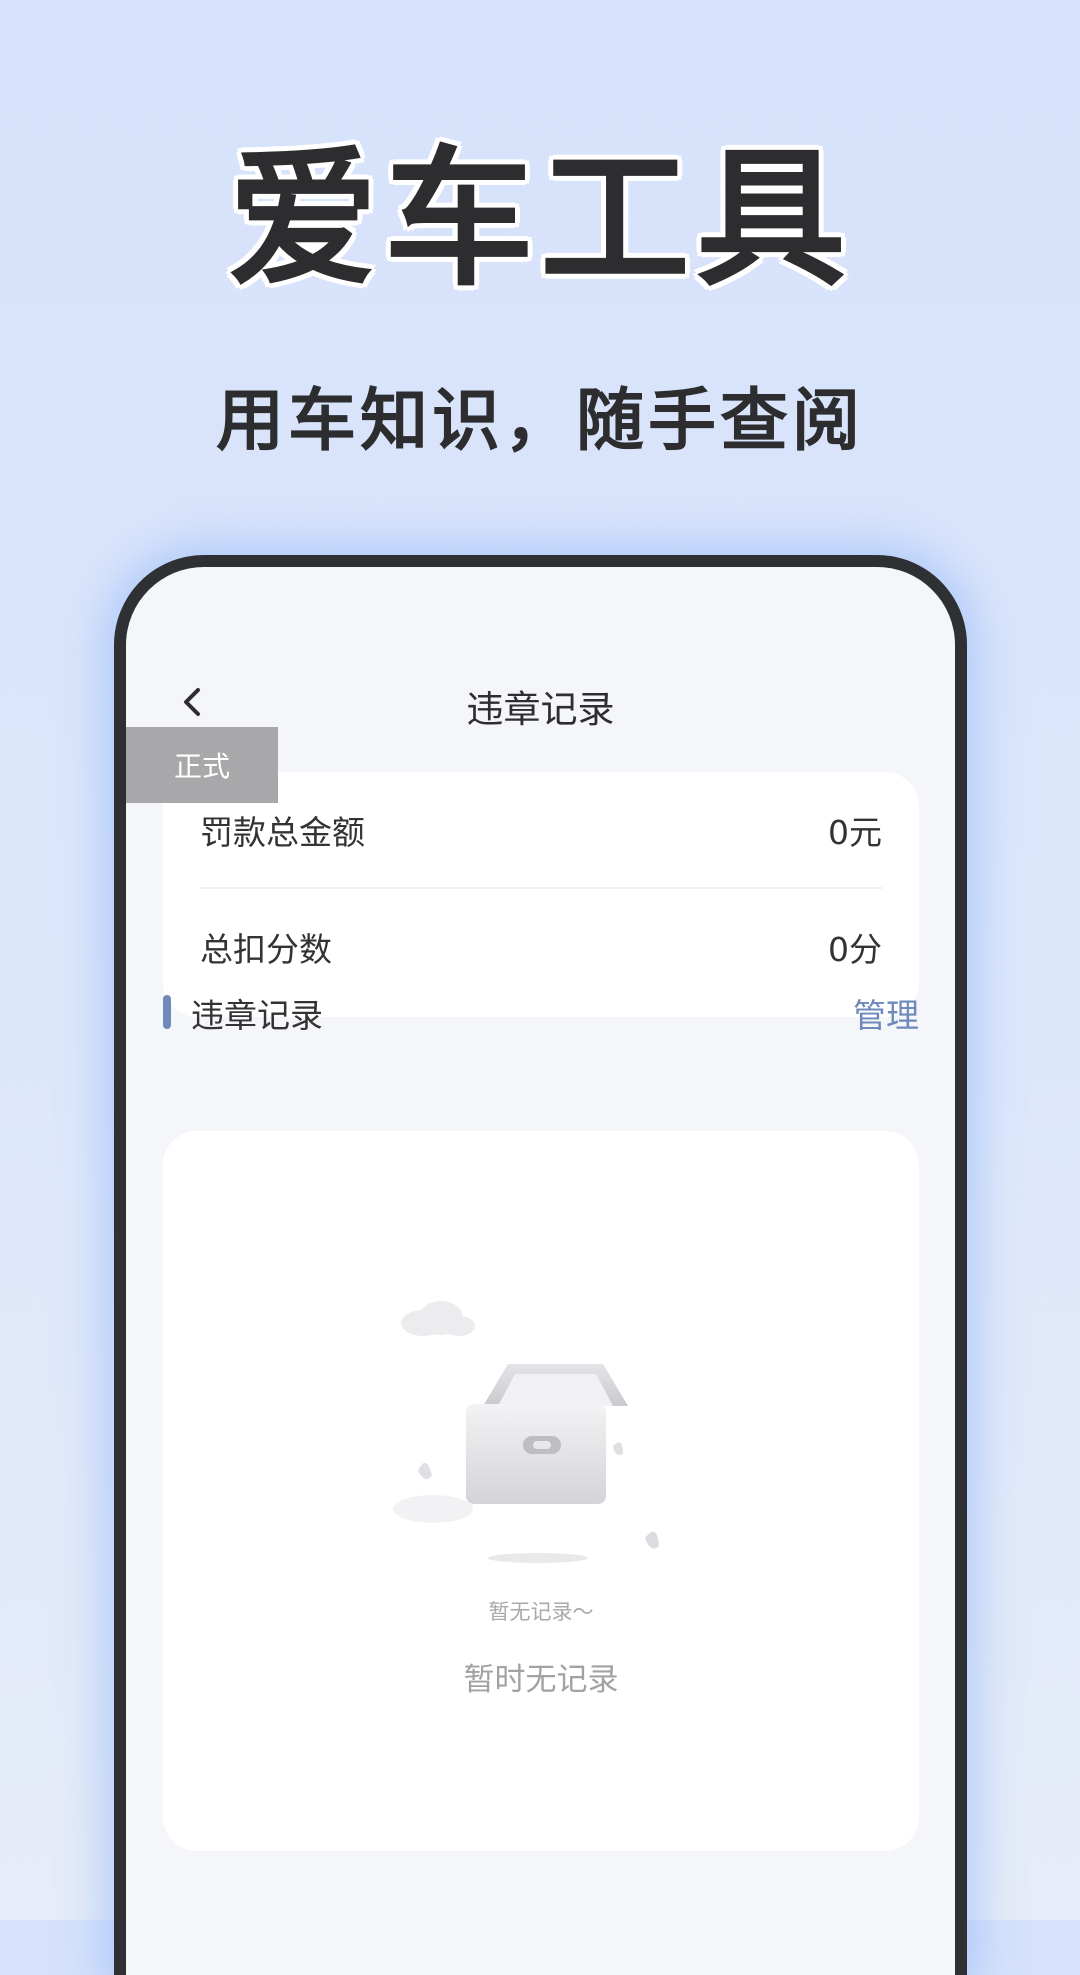 This screenshot has width=1080, height=1975. What do you see at coordinates (257, 1015) in the screenshot?
I see `records-section-title: 违章记录` at bounding box center [257, 1015].